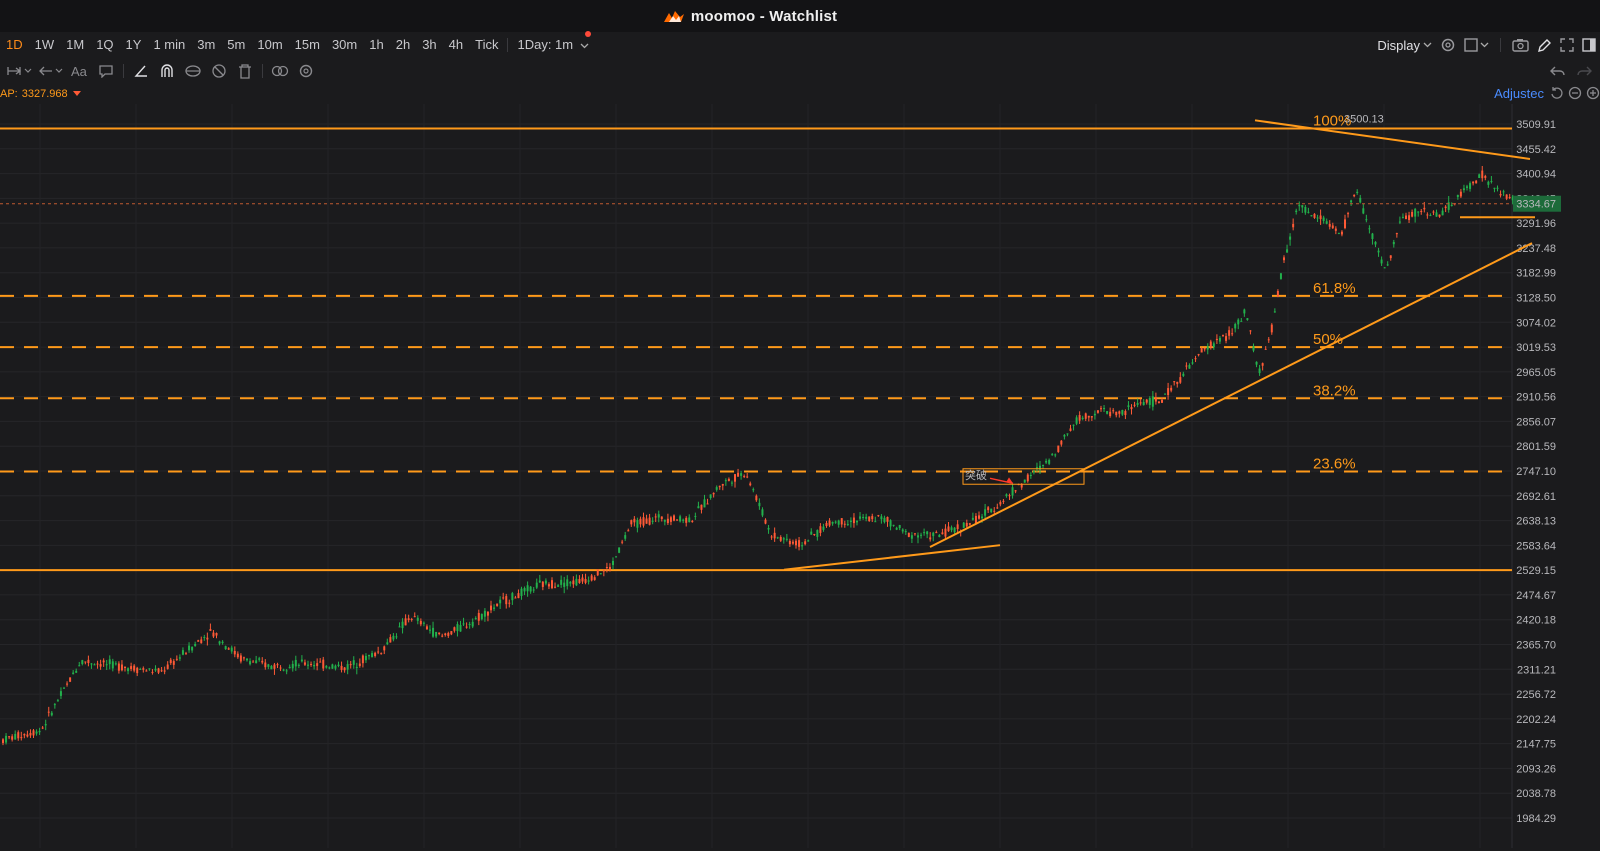 The width and height of the screenshot is (1600, 851). I want to click on fullscreen-icon, so click(1567, 45).